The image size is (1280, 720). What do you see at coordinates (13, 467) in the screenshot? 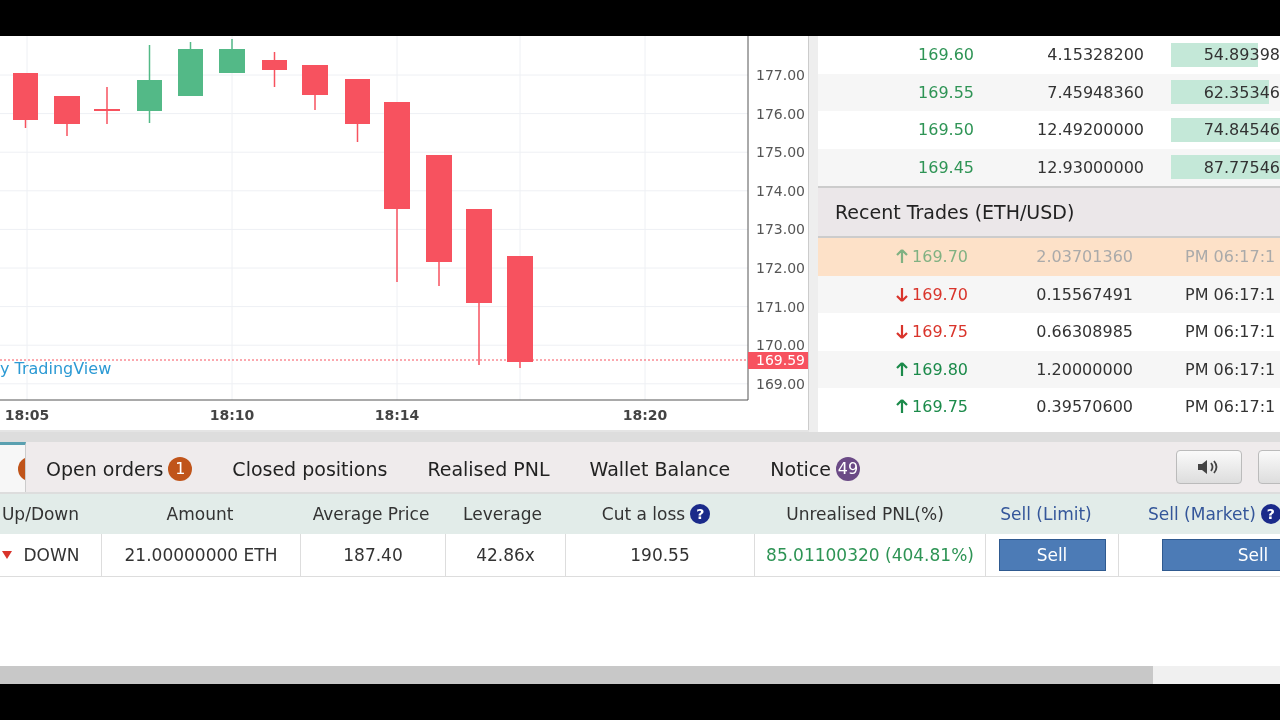
I see `tab` at bounding box center [13, 467].